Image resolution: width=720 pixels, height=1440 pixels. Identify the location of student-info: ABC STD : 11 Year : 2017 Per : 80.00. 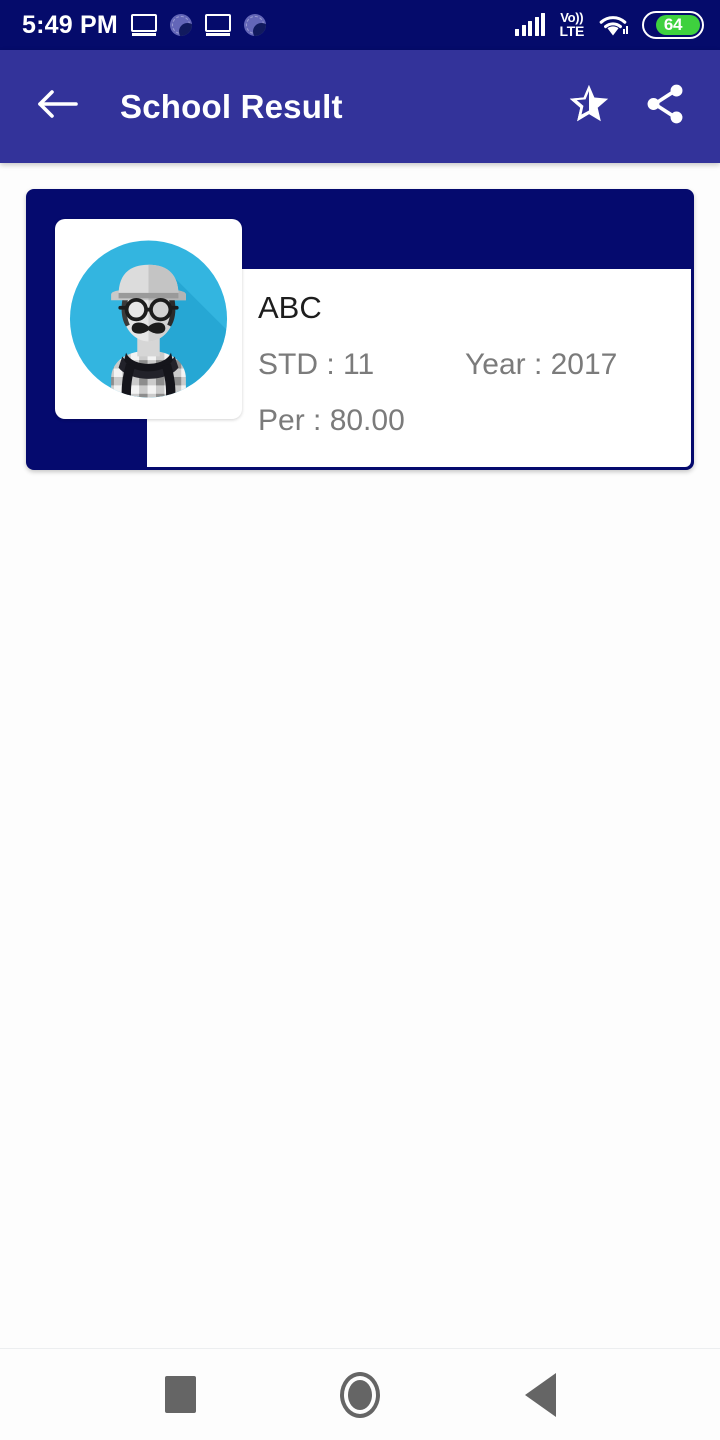
(464, 364).